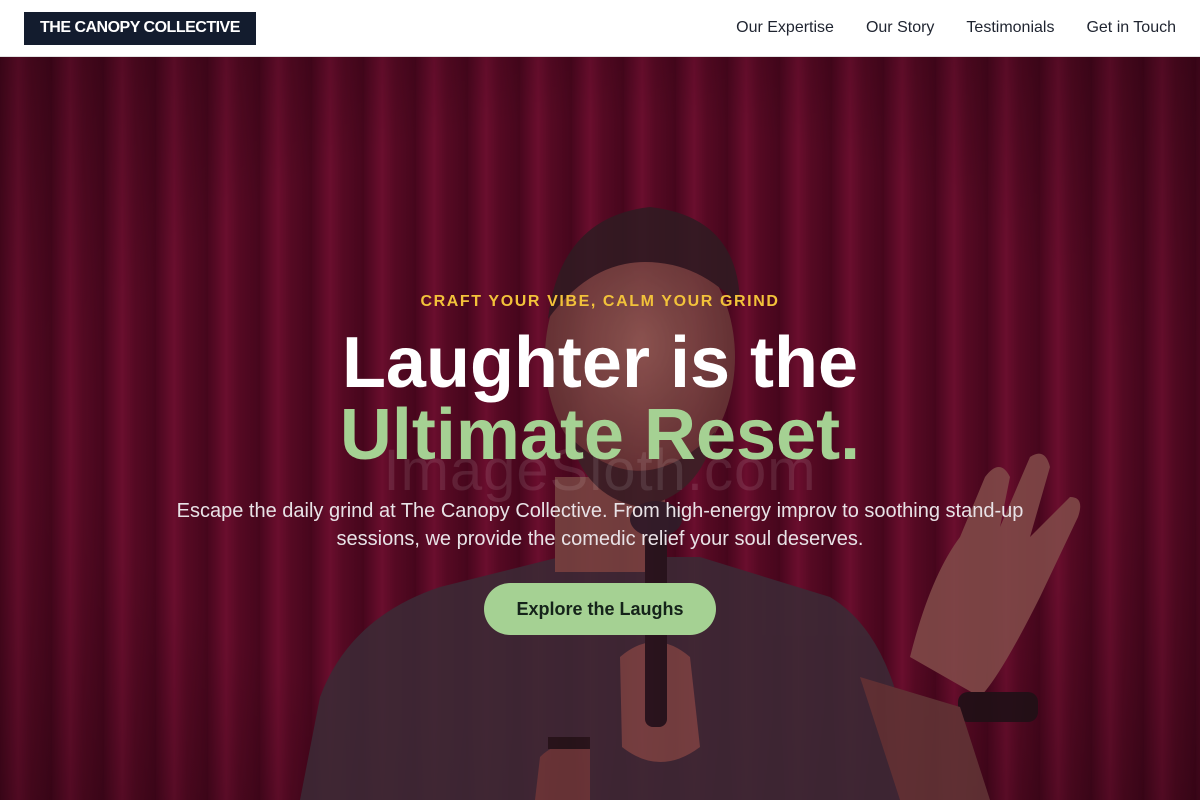  Describe the element at coordinates (600, 435) in the screenshot. I see `headline-line-2: Ultimate Reset.` at that location.